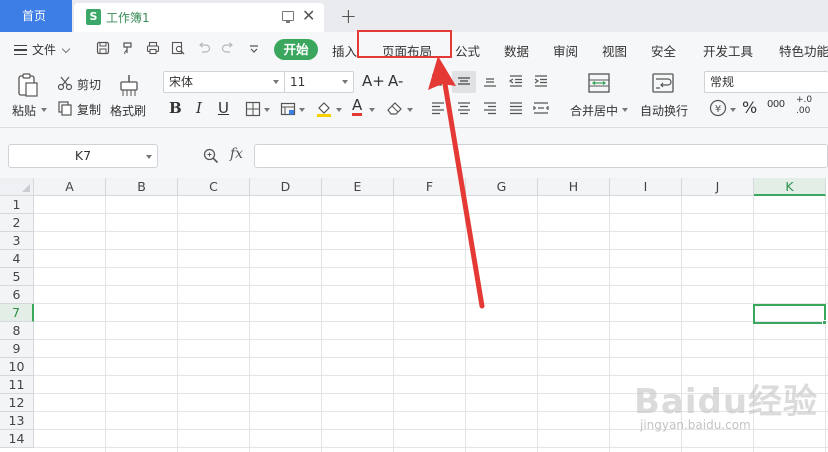  Describe the element at coordinates (128, 110) in the screenshot. I see `format-painter-button: 格式刷` at that location.